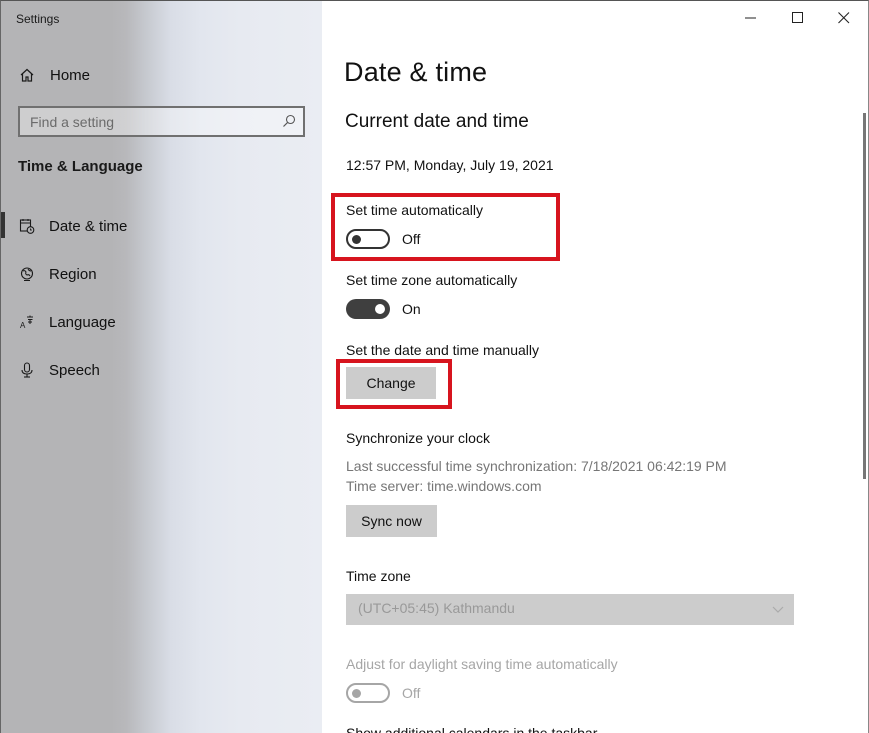 This screenshot has width=869, height=733. Describe the element at coordinates (368, 693) in the screenshot. I see `daylight-saving-toggle` at that location.